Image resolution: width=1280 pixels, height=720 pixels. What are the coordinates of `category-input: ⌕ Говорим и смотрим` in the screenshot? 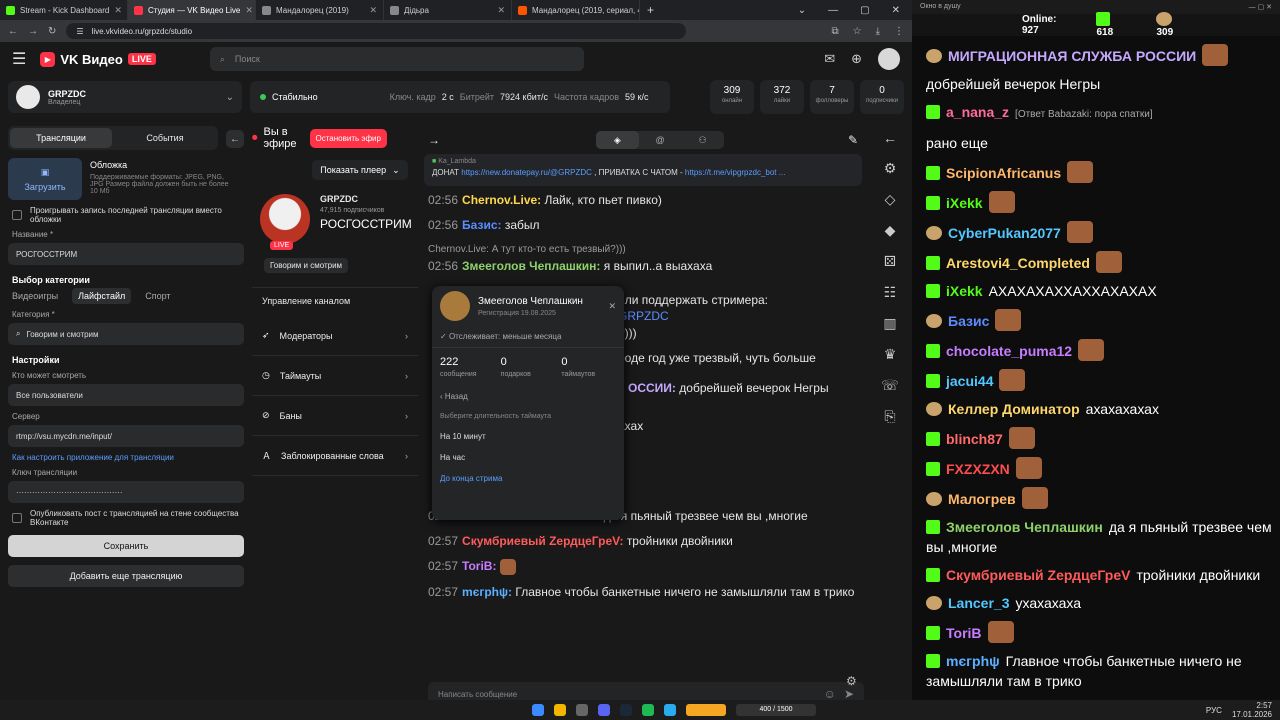 It's located at (126, 334).